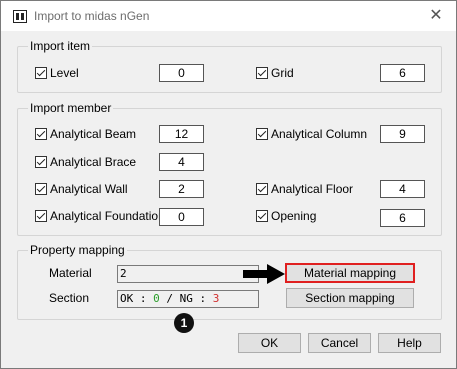  What do you see at coordinates (70, 273) in the screenshot?
I see `material-label: Material` at bounding box center [70, 273].